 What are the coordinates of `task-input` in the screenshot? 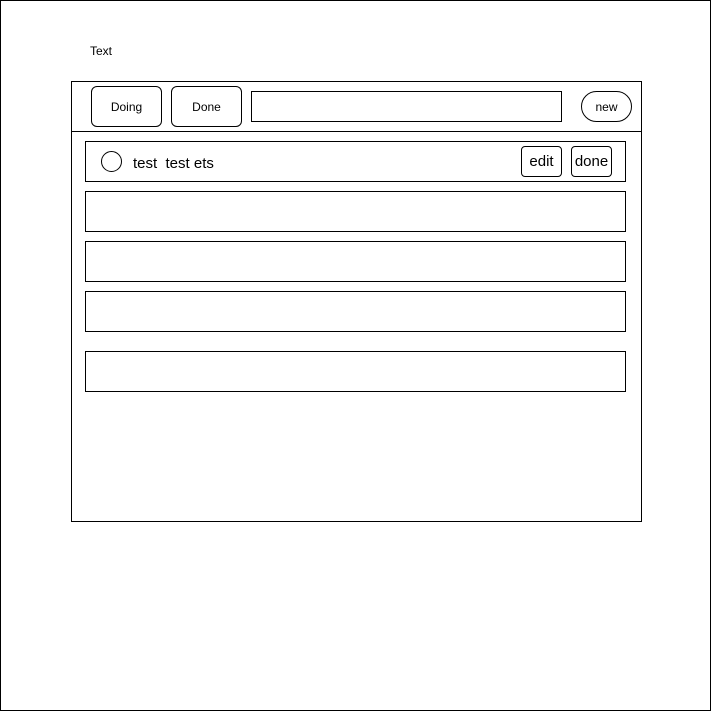 It's located at (406, 106).